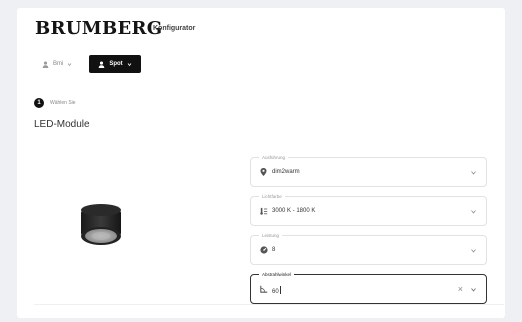  Describe the element at coordinates (274, 157) in the screenshot. I see `field-label: Ausführung` at that location.